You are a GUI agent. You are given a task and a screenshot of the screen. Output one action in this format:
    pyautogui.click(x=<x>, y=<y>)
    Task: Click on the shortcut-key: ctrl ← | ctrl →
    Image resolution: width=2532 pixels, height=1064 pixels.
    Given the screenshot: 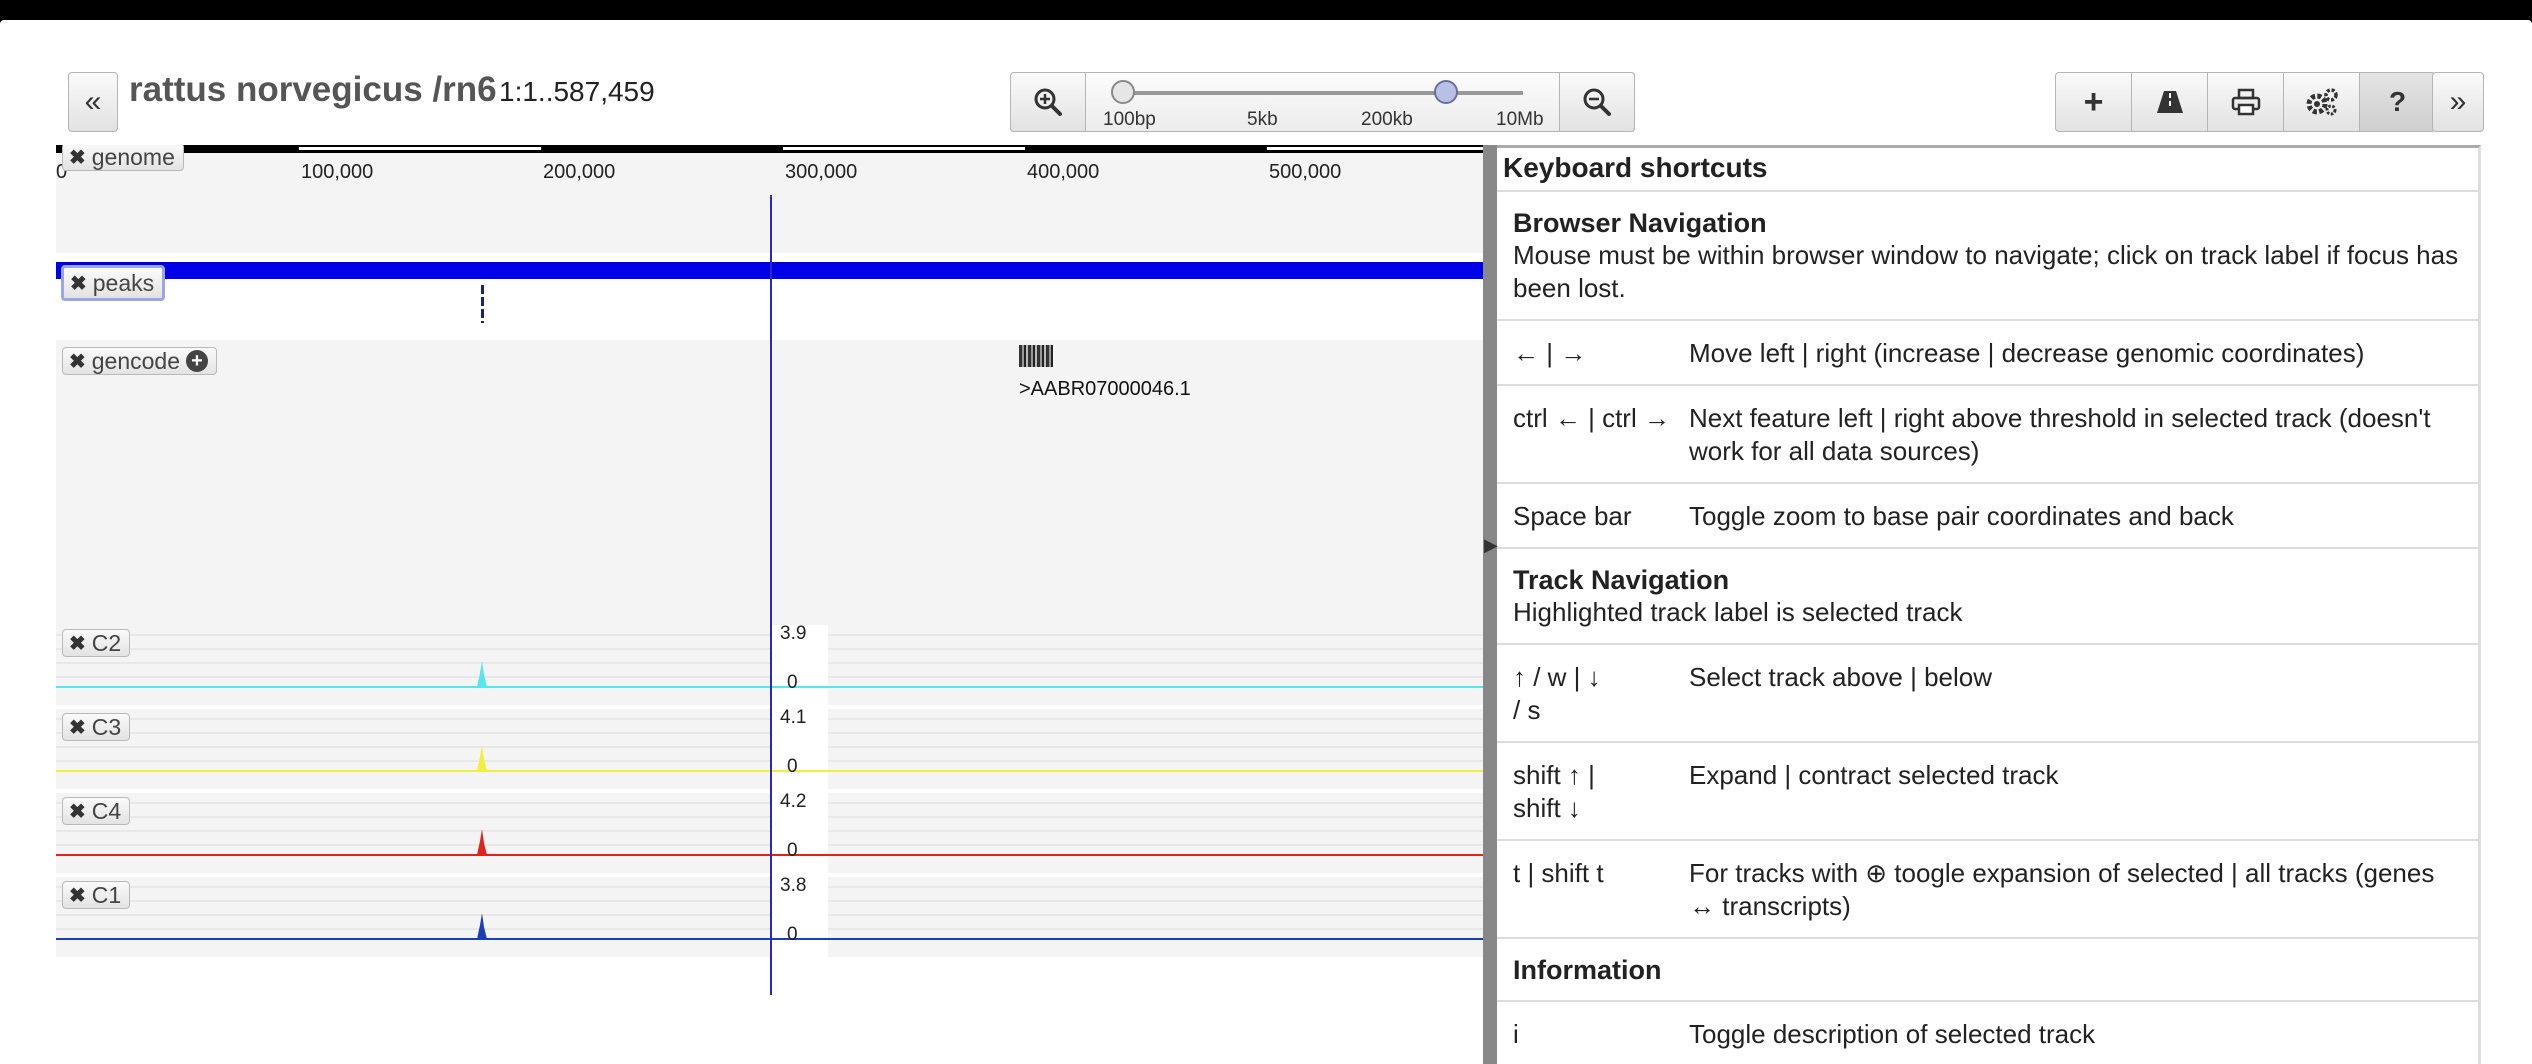 What is the action you would take?
    pyautogui.click(x=1591, y=418)
    